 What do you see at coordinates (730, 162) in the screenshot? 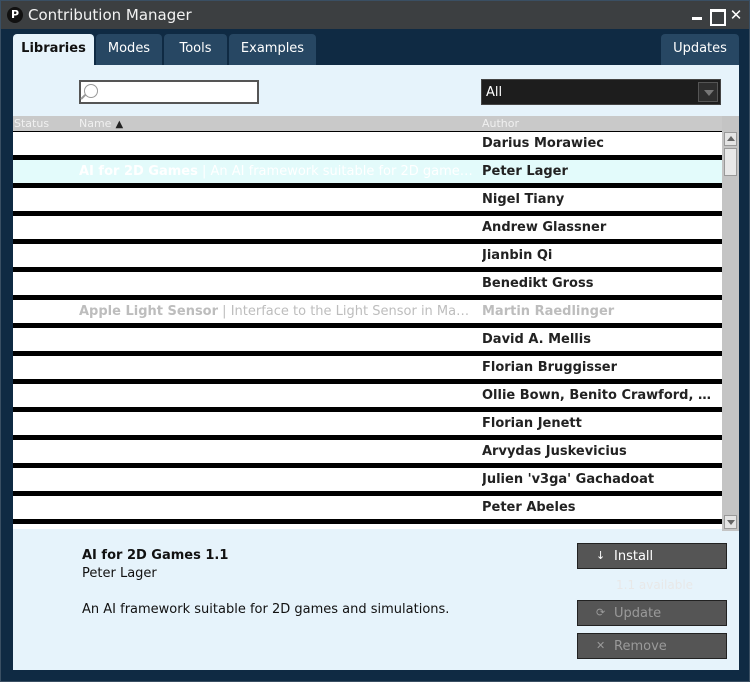
I see `scrollbar-thumb` at bounding box center [730, 162].